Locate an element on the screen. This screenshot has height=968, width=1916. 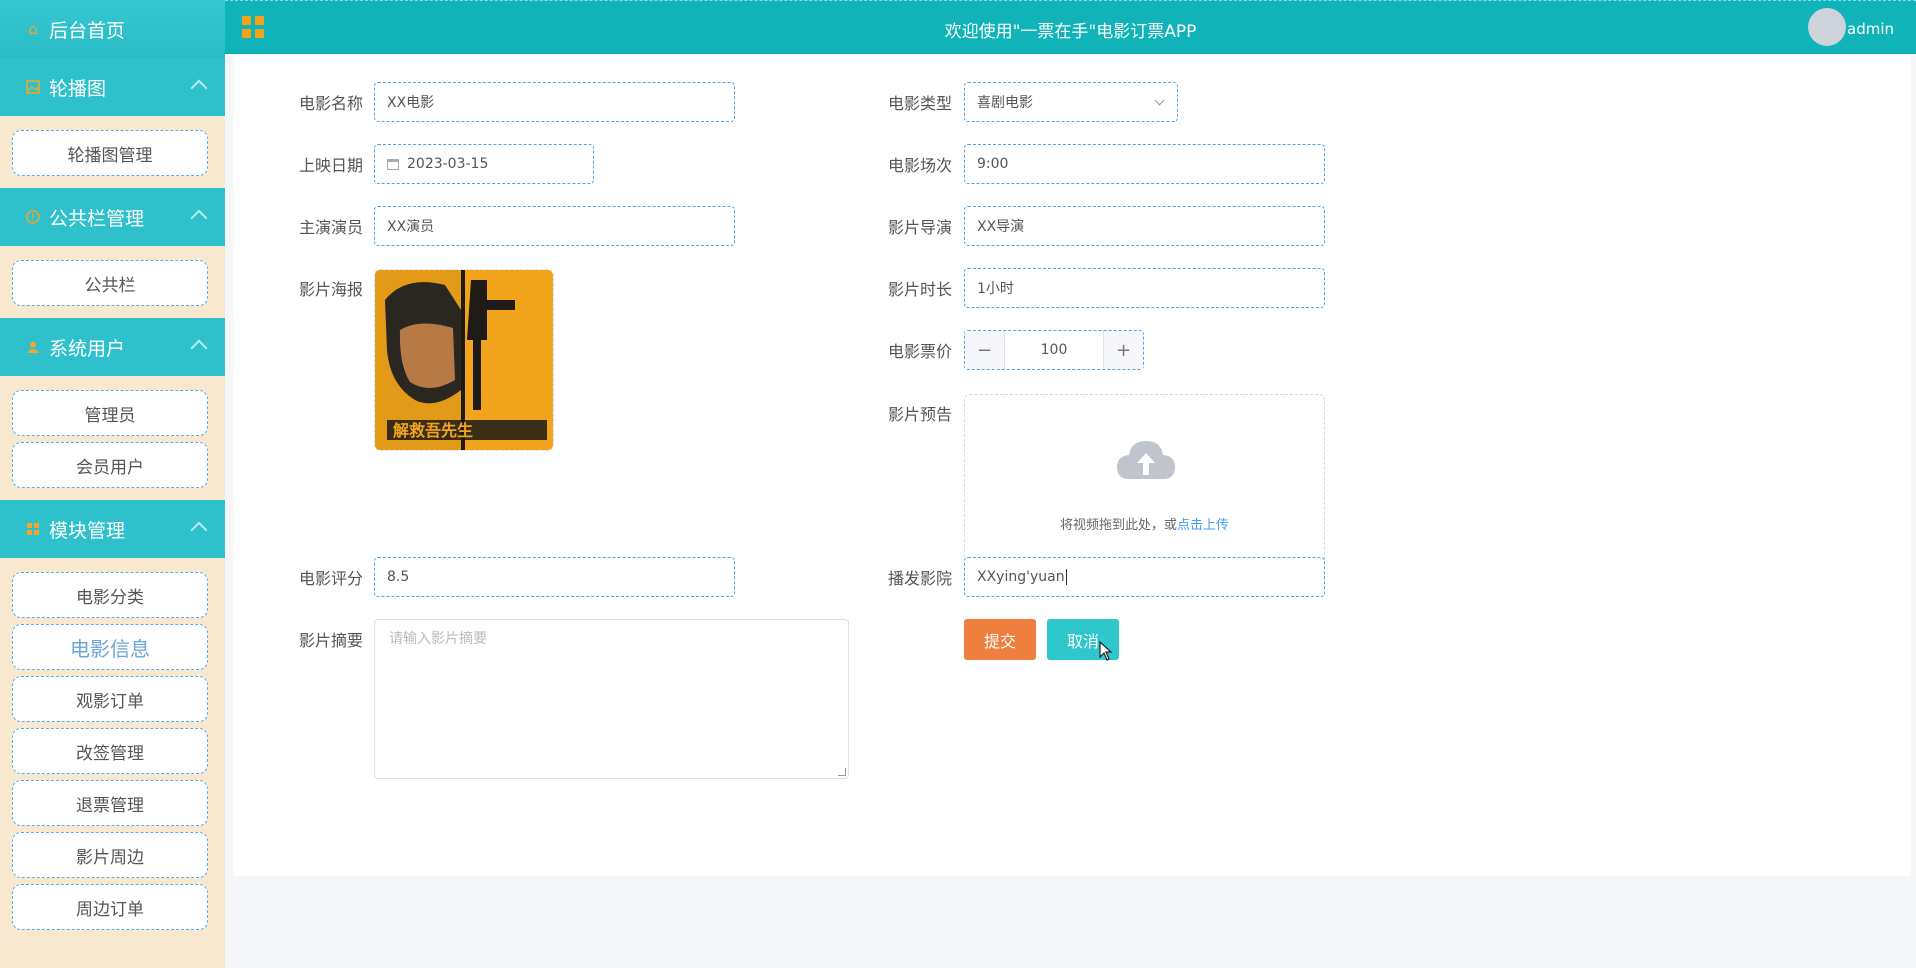
sidebar-group-modules: 模块管理 is located at coordinates (112, 529).